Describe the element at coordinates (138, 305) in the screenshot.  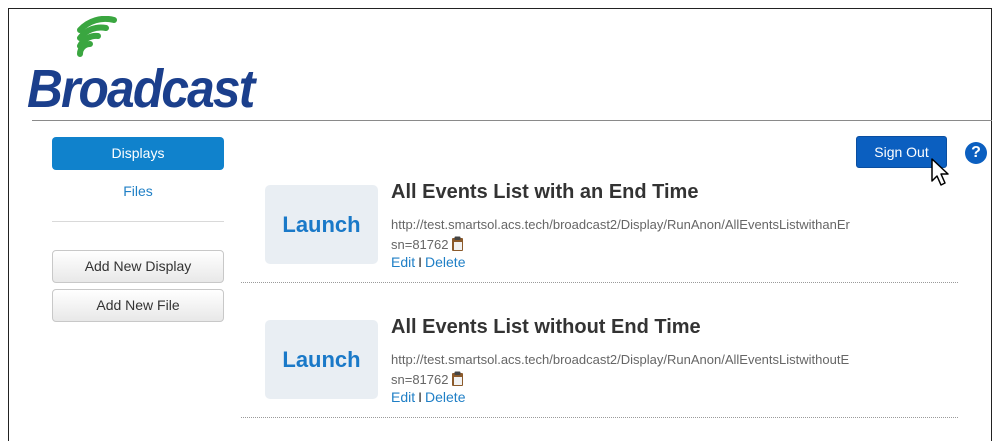
I see `add-new-file-button: Add New File` at that location.